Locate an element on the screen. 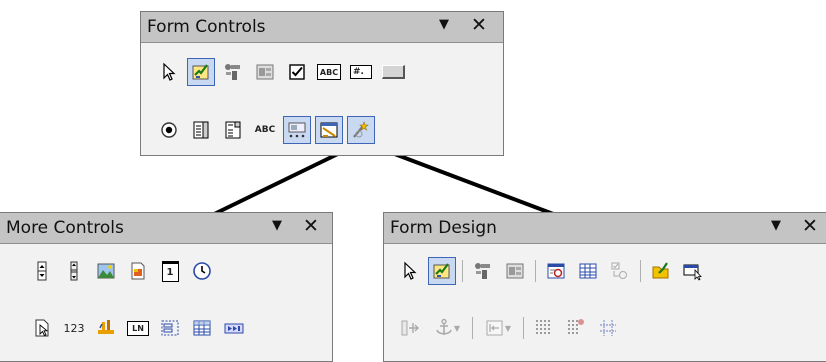 Image resolution: width=826 pixels, height=362 pixels. checkbox-button is located at coordinates (297, 72).